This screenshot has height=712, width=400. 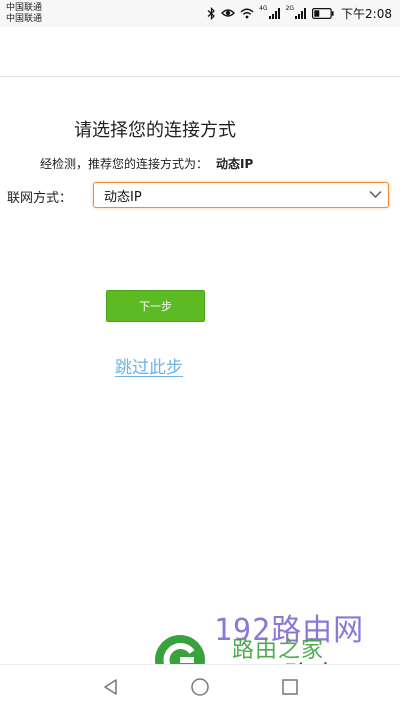 I want to click on next-step-button: 下一步, so click(x=155, y=306).